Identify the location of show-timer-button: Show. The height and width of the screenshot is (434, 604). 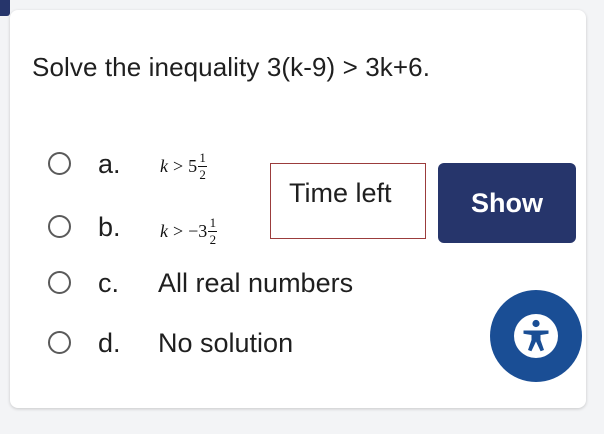
(507, 203).